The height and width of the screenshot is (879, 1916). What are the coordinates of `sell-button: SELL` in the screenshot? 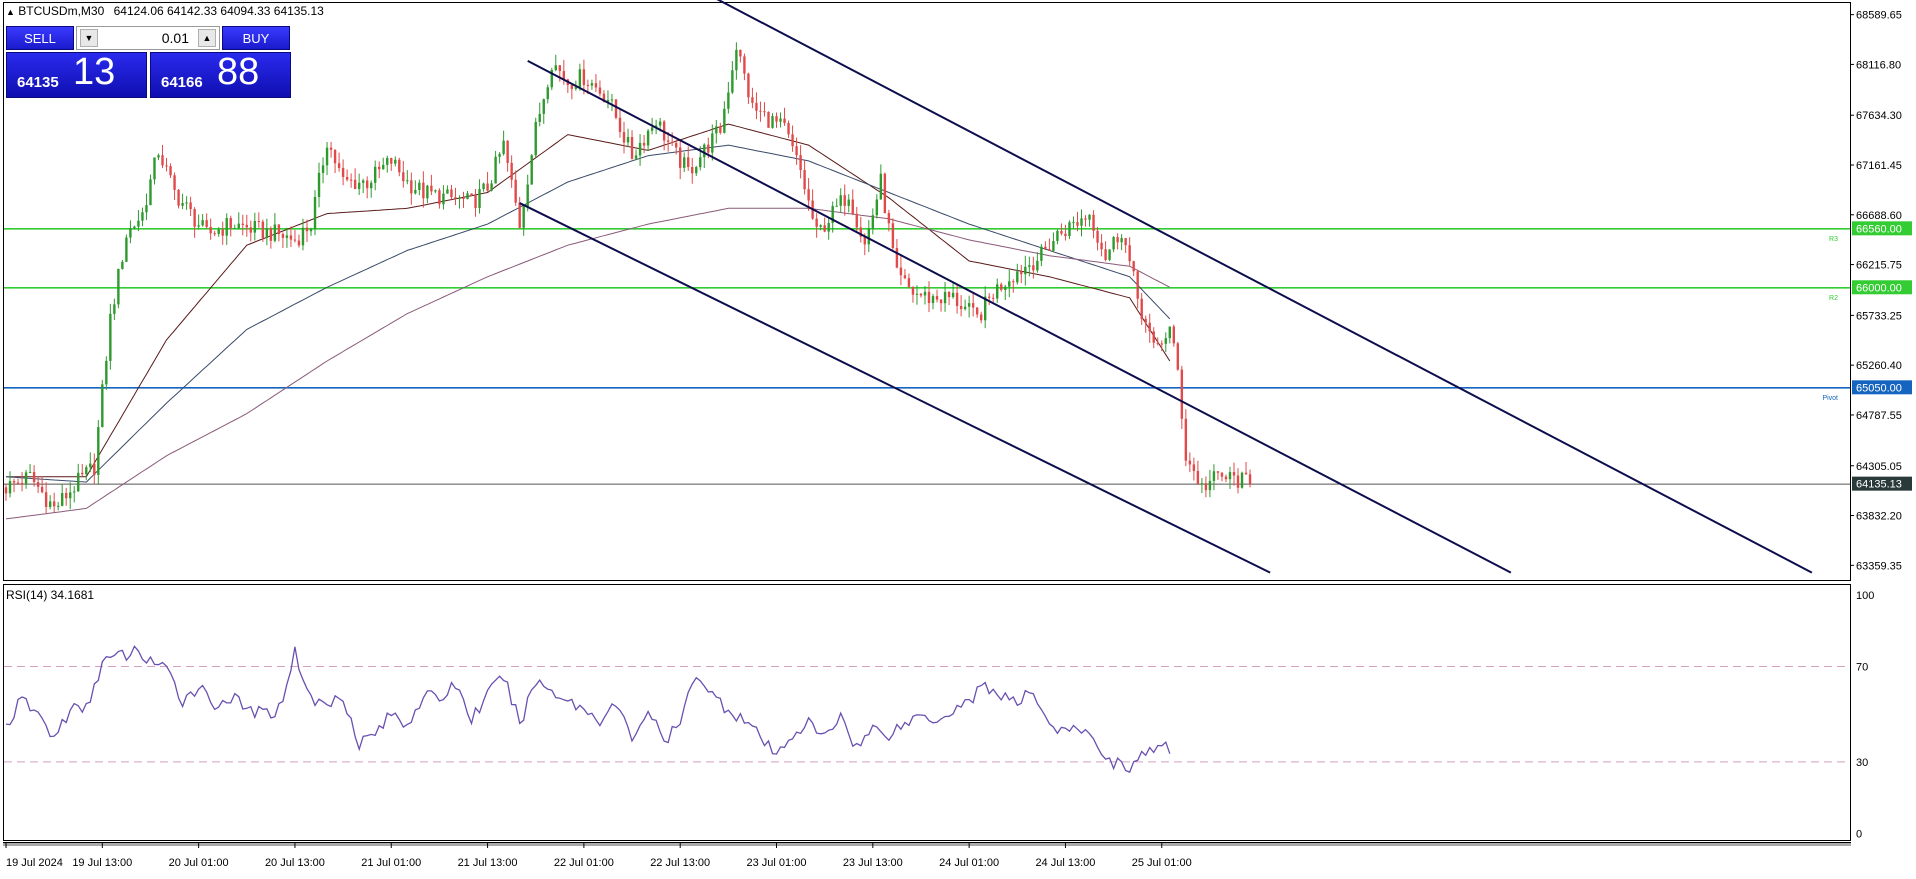 It's located at (40, 38).